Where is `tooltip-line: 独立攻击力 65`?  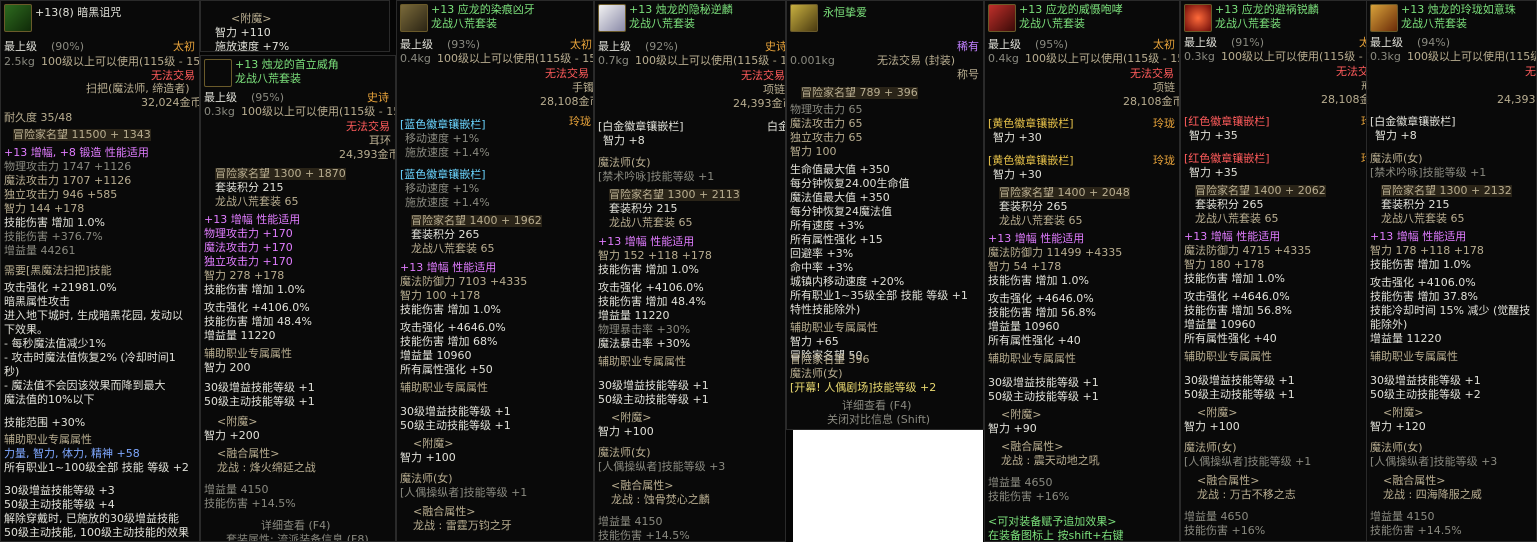
tooltip-line: 独立攻击力 65 is located at coordinates (826, 137).